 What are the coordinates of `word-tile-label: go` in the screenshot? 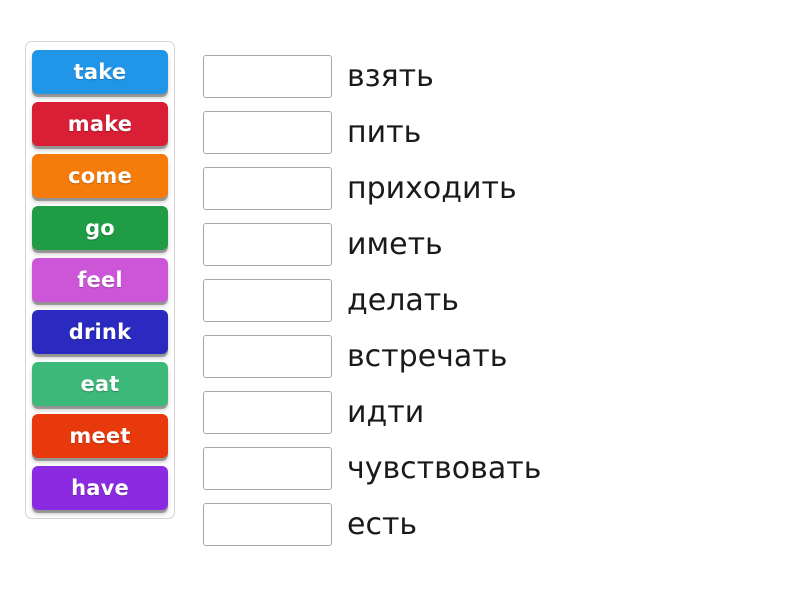 It's located at (100, 228).